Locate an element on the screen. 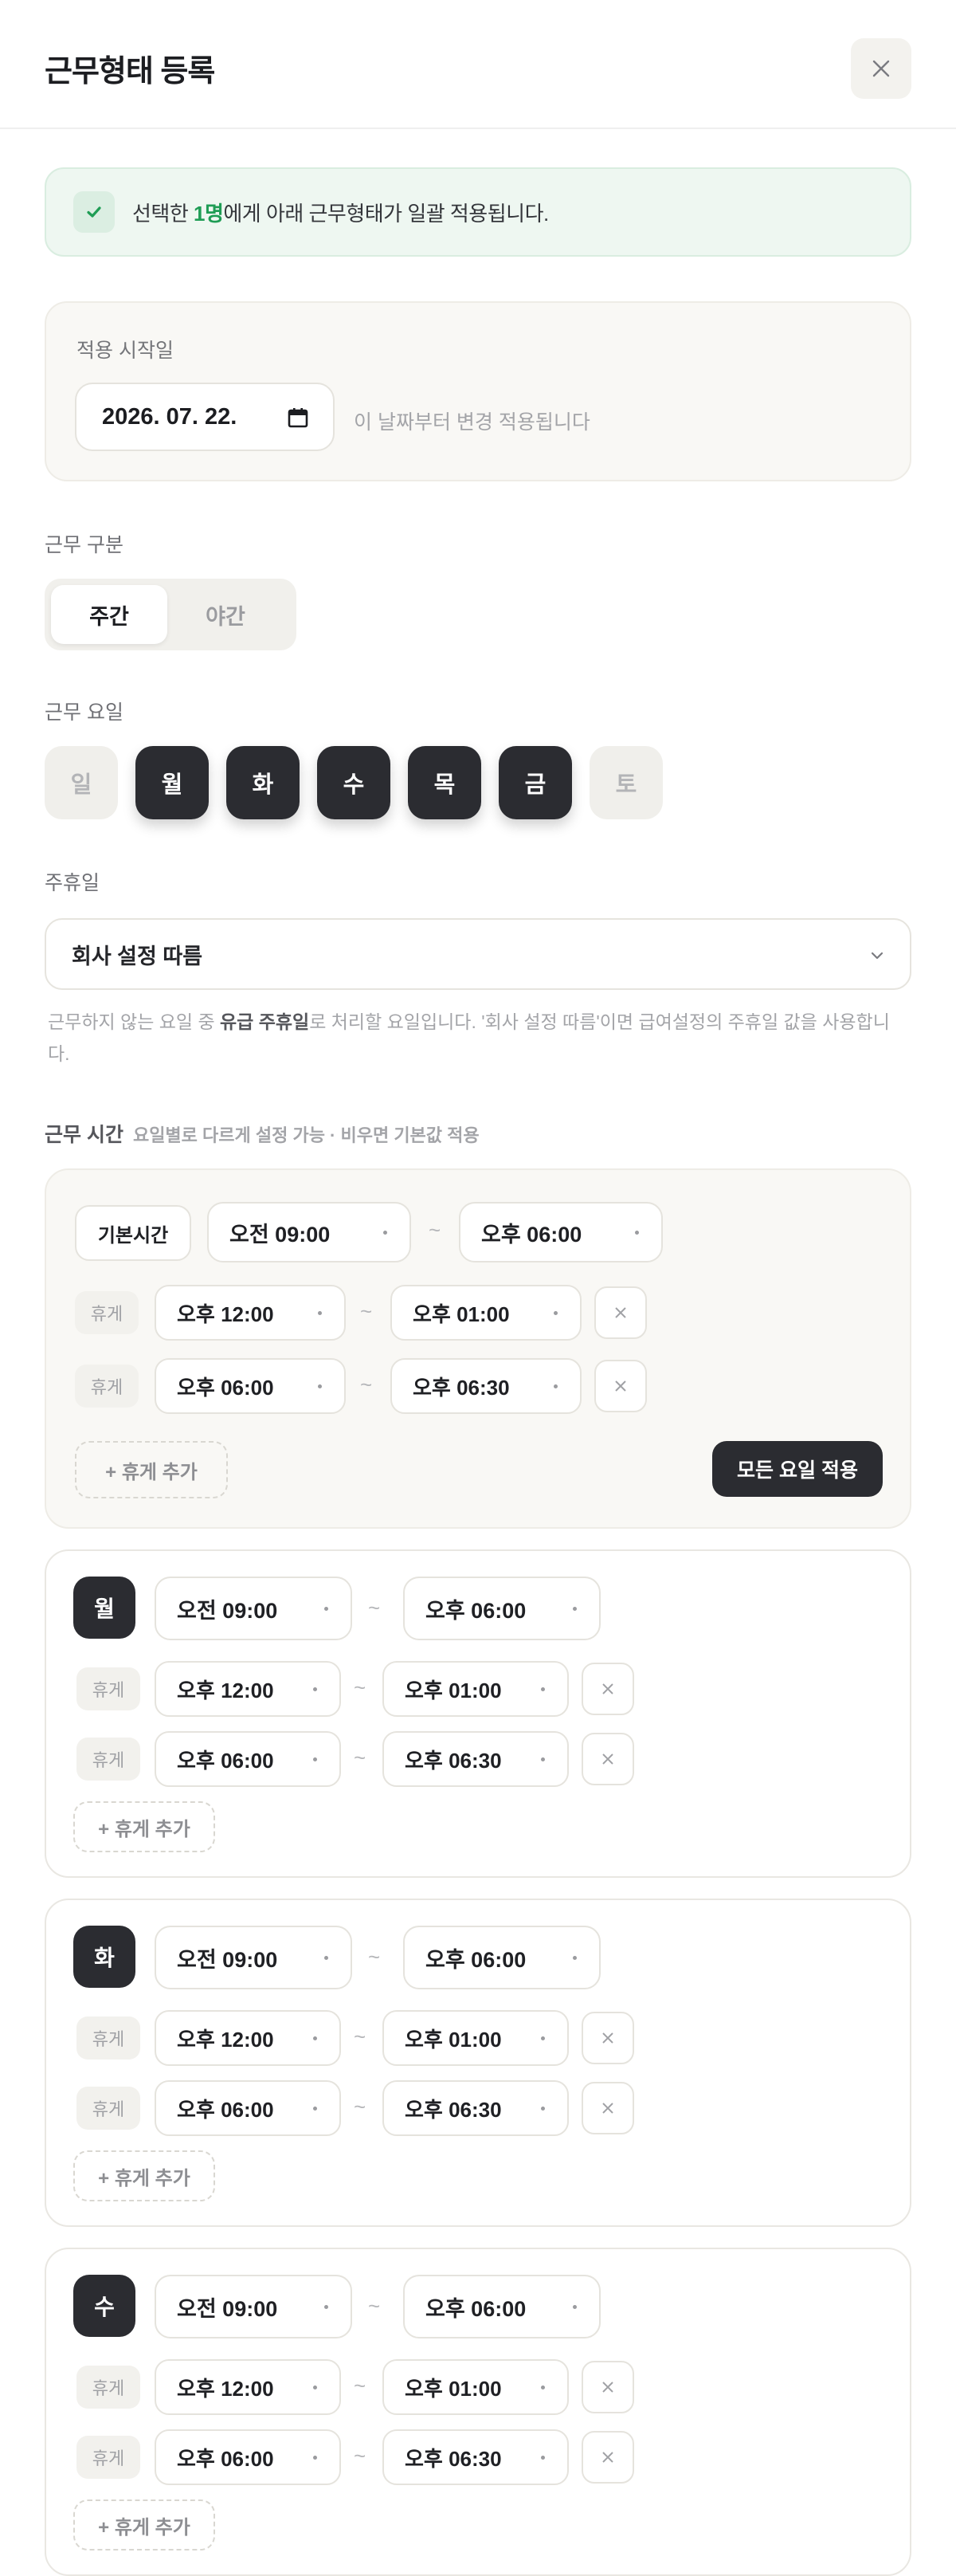  tue-break2-end-select: 오후 06:30 is located at coordinates (475, 2108).